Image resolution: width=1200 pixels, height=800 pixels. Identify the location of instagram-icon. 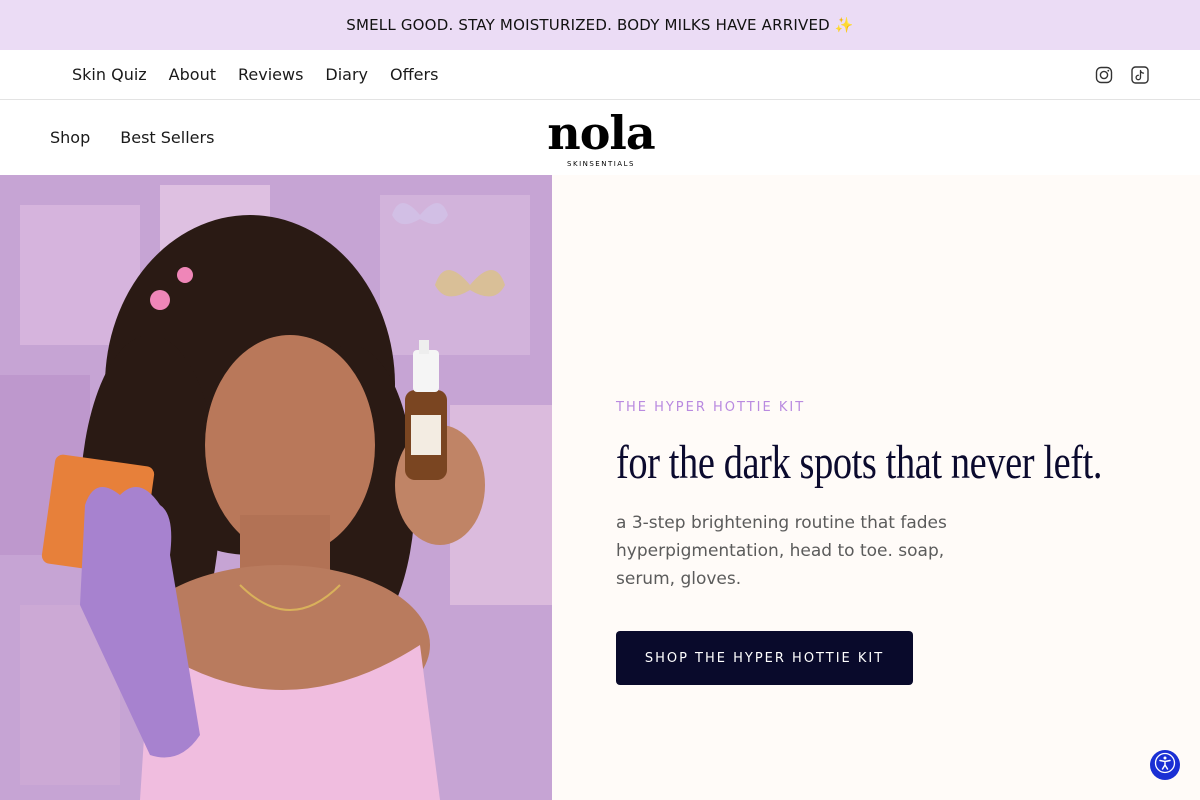
(1104, 75).